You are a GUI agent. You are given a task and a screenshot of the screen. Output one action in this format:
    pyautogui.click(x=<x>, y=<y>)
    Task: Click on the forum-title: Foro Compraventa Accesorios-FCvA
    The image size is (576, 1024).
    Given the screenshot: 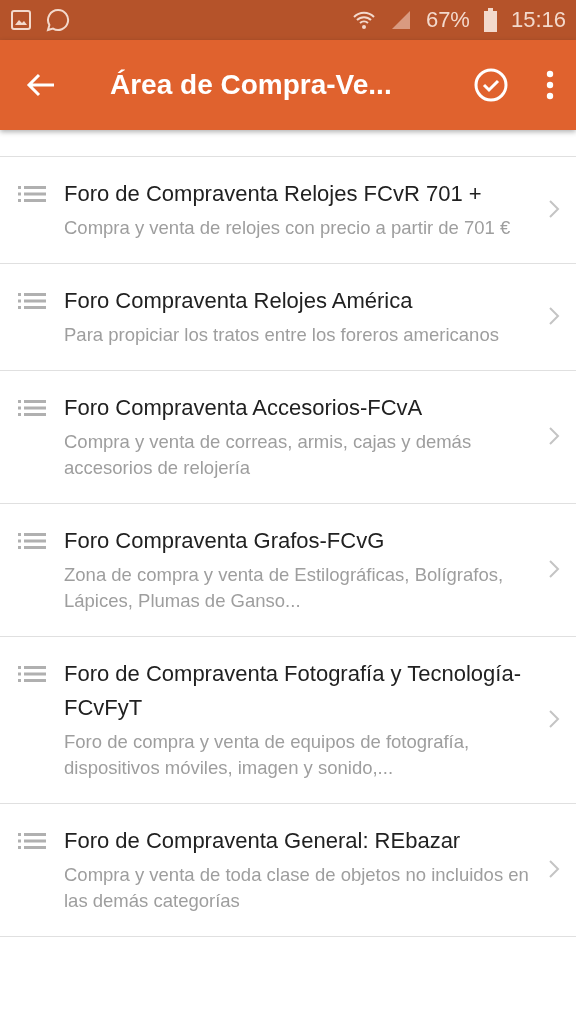 What is the action you would take?
    pyautogui.click(x=244, y=408)
    